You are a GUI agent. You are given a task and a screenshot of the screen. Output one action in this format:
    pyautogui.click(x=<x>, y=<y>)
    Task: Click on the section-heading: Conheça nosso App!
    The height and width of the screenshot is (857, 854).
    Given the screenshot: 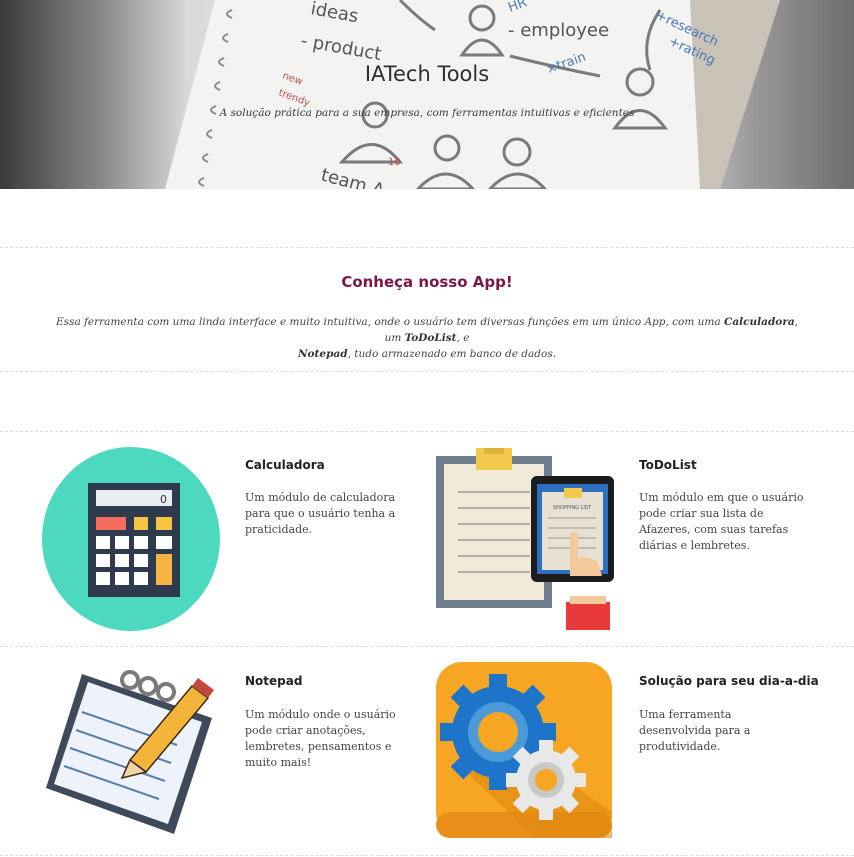 What is the action you would take?
    pyautogui.click(x=427, y=282)
    